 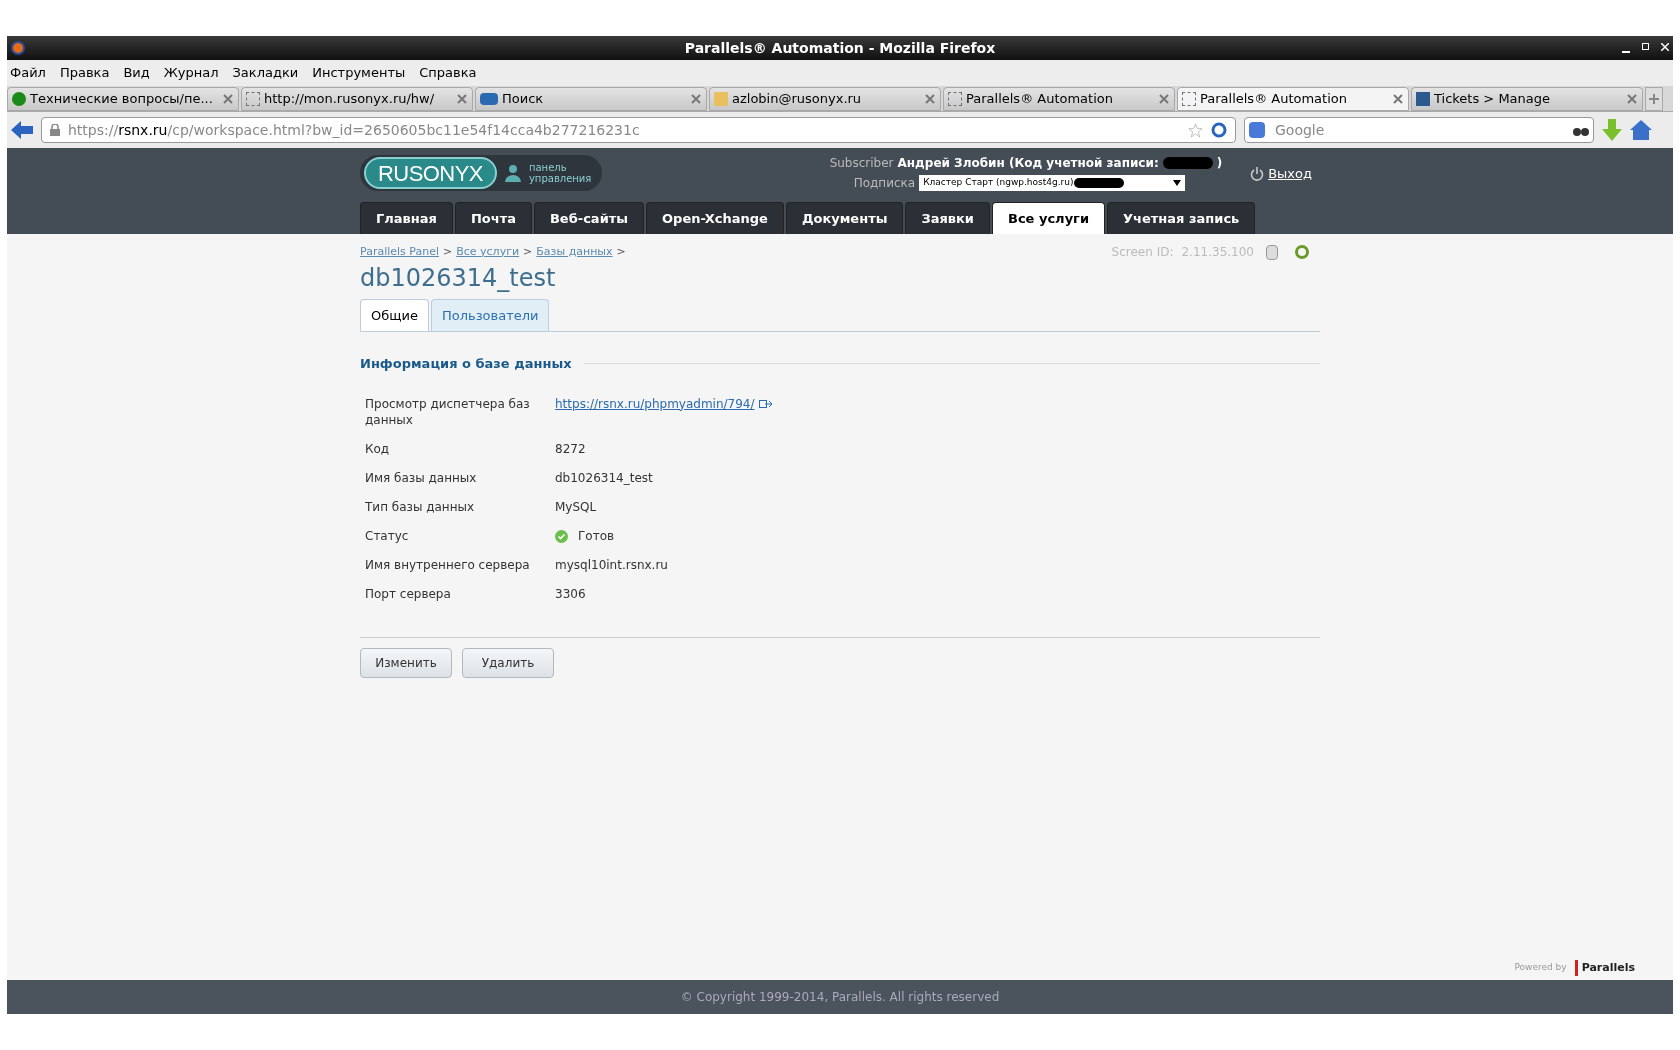 I want to click on tab-label: azlobin@rusonyx.ru, so click(x=797, y=99).